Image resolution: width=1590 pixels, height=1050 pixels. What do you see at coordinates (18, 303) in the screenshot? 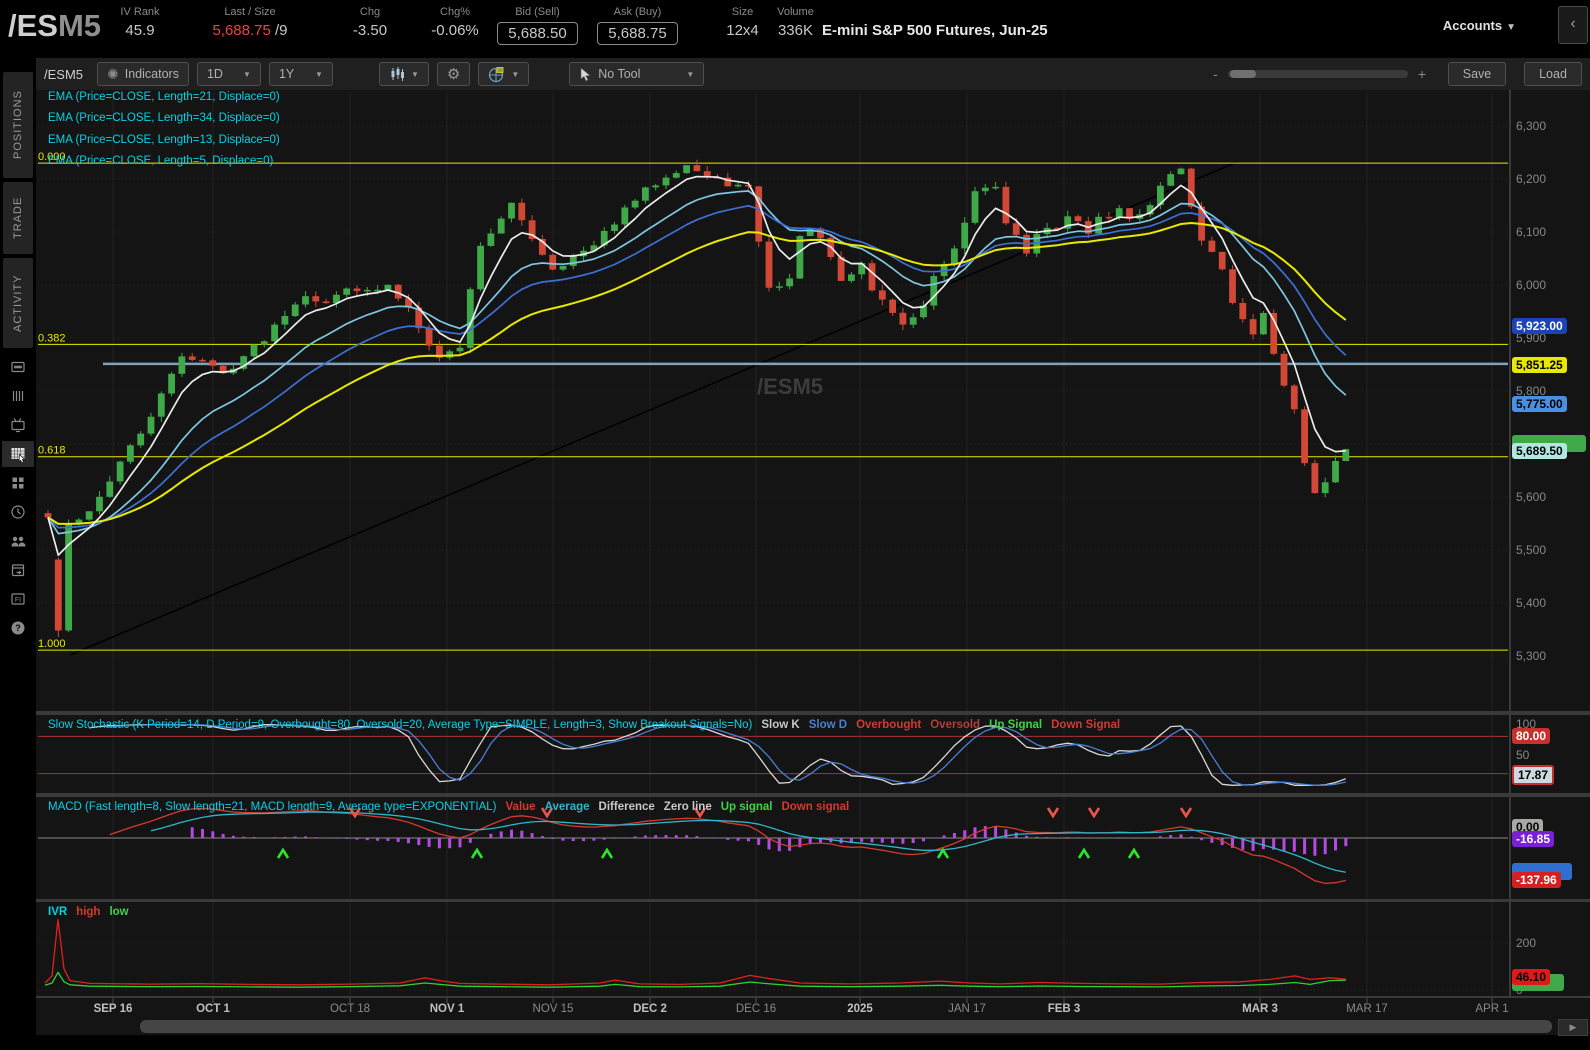
I see `tab-activity: ACTIVITY` at bounding box center [18, 303].